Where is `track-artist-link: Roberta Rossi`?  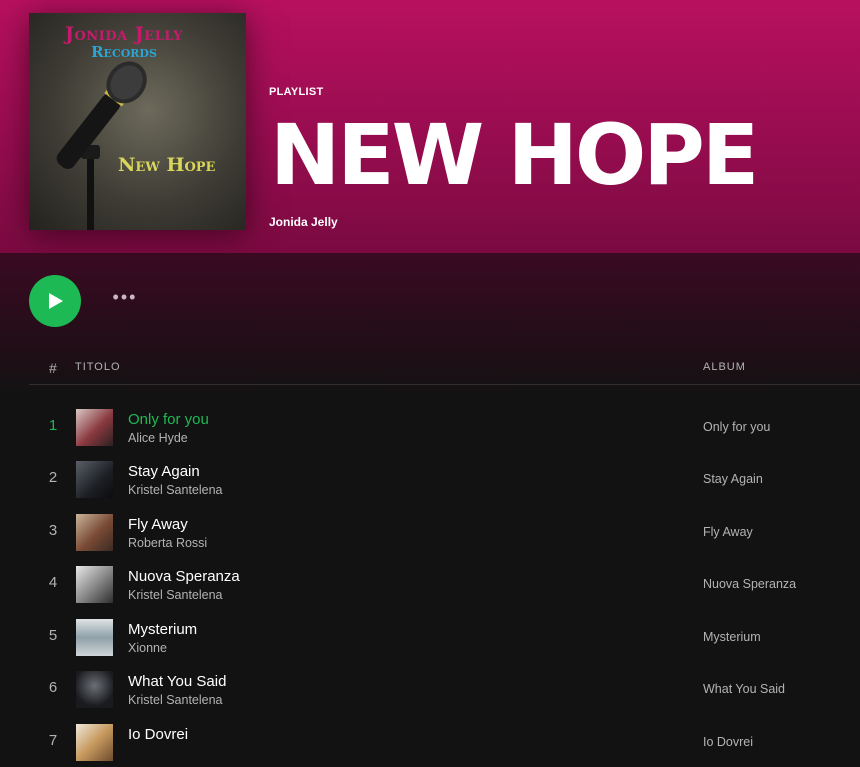
track-artist-link: Roberta Rossi is located at coordinates (167, 543).